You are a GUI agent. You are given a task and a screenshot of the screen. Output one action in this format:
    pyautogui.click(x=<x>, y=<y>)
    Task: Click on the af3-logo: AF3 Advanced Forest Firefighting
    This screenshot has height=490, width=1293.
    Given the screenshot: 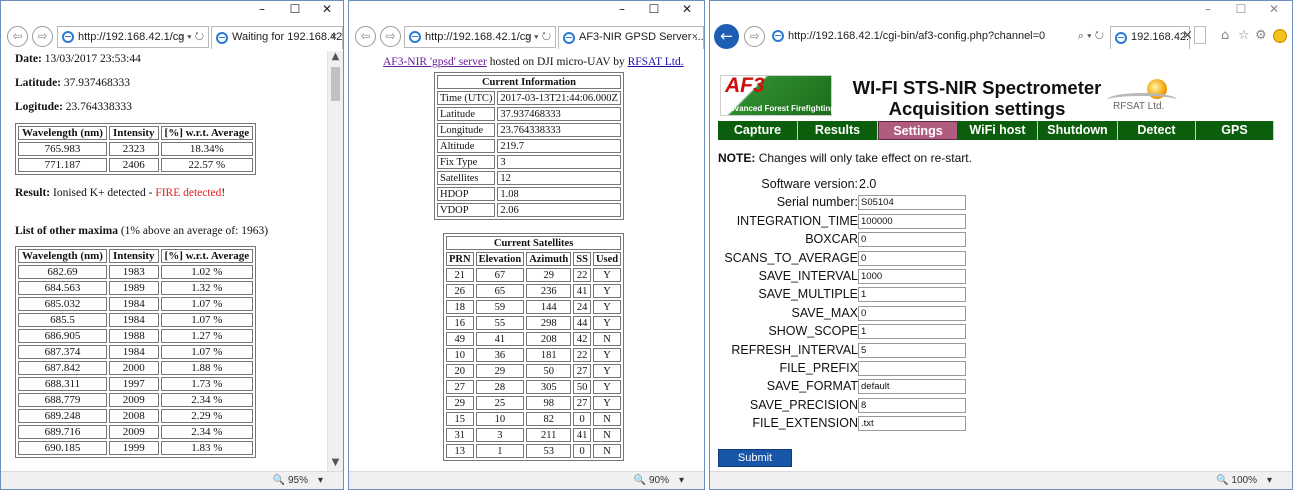 What is the action you would take?
    pyautogui.click(x=777, y=95)
    